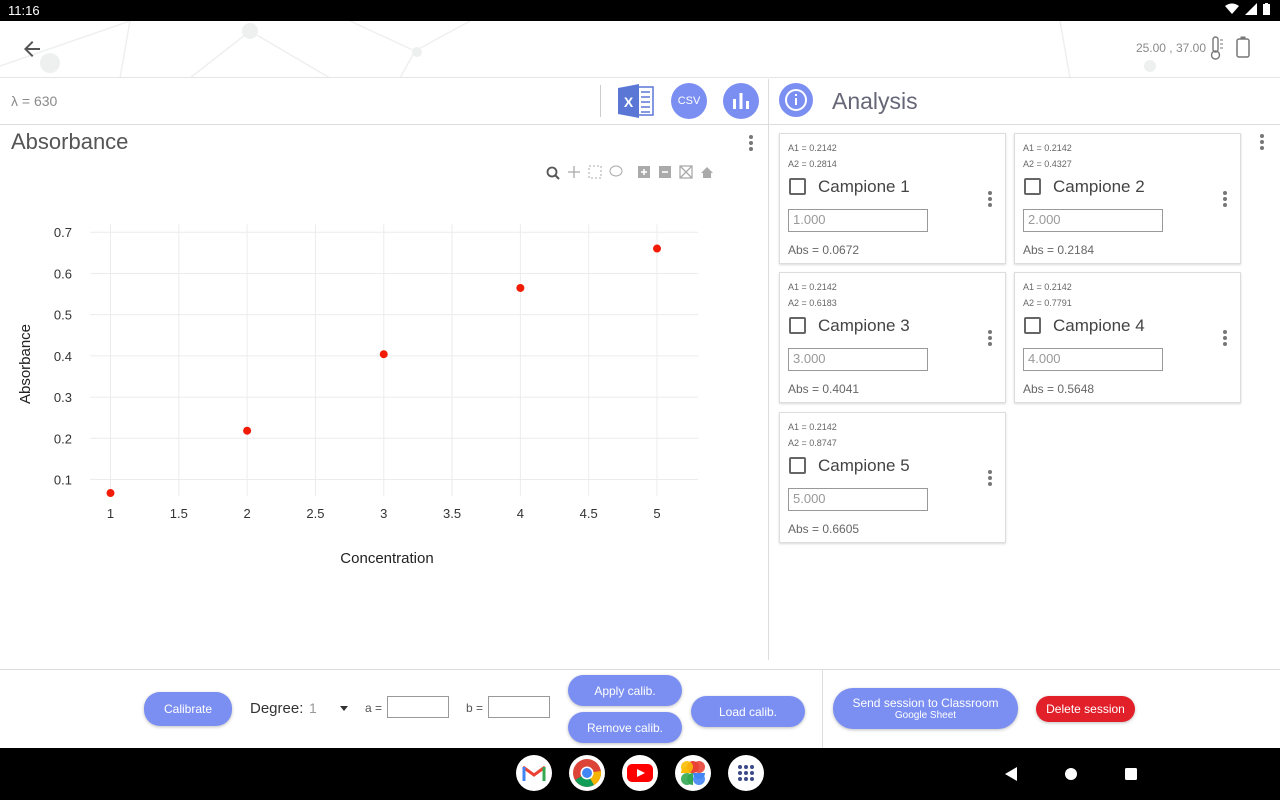 This screenshot has height=800, width=1280. I want to click on absorbance-value: Abs = 0.6605, so click(824, 529).